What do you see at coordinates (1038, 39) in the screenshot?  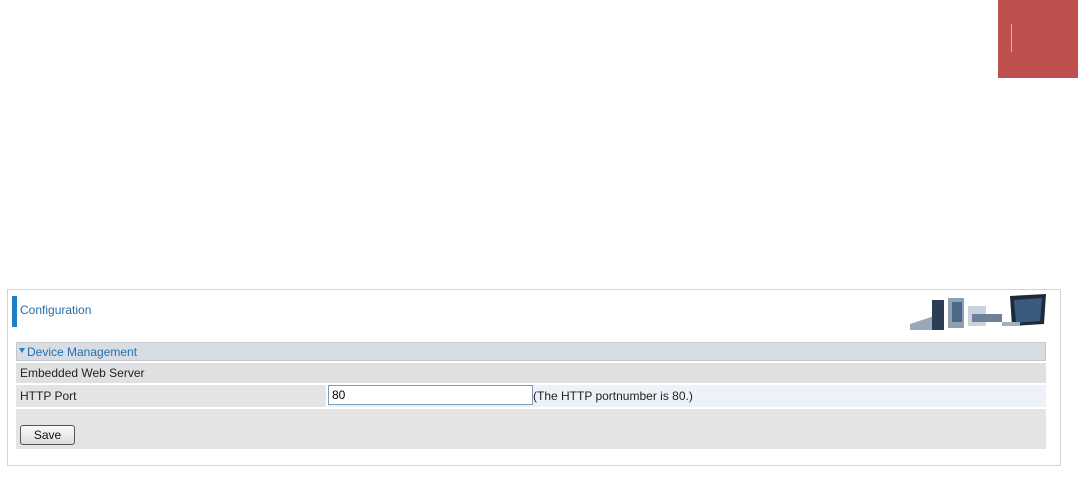 I see `corner-block` at bounding box center [1038, 39].